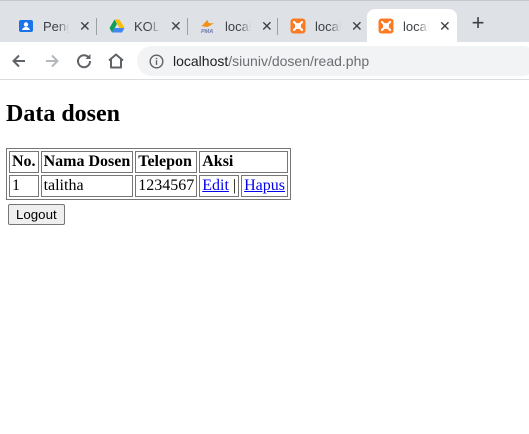  Describe the element at coordinates (156, 61) in the screenshot. I see `info-icon` at that location.